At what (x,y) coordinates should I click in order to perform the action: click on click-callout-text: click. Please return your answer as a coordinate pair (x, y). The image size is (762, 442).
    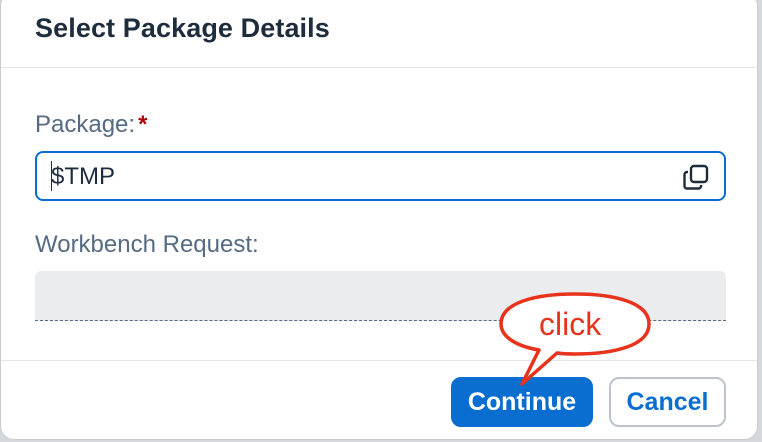
    Looking at the image, I should click on (570, 324).